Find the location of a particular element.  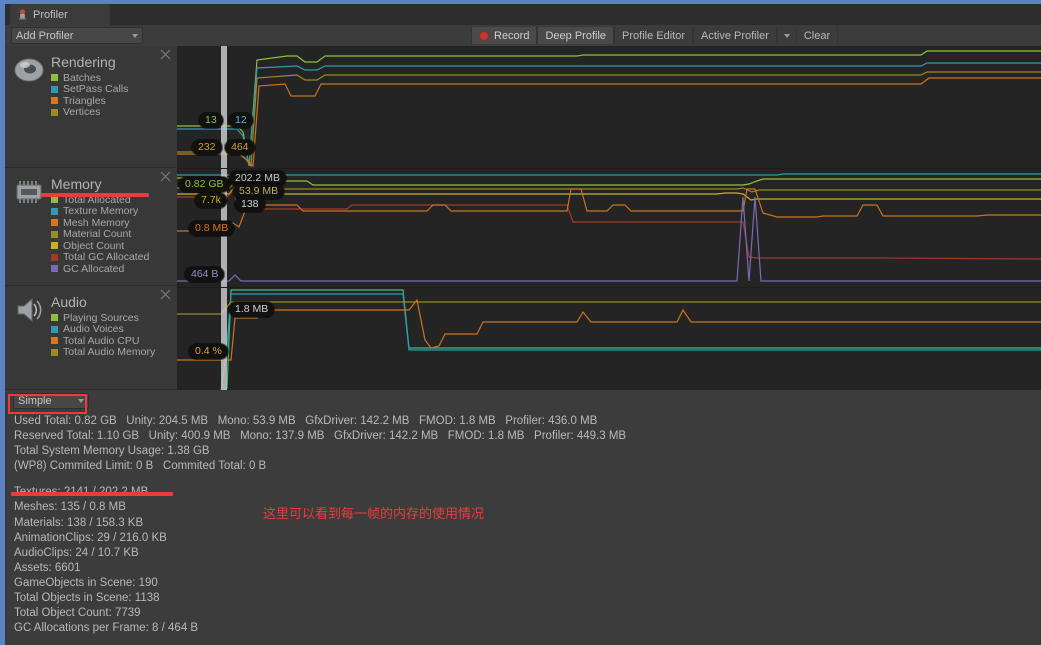

legend-label: Playing Sources is located at coordinates (101, 317).